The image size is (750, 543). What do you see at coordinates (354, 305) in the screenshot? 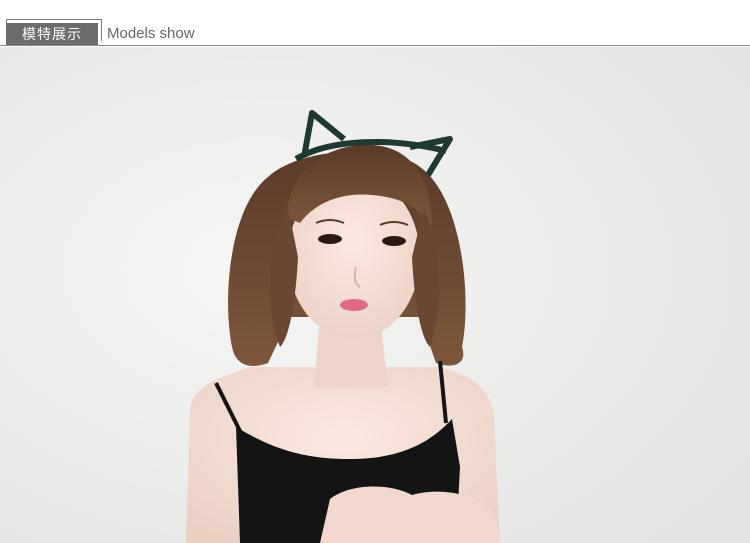
I see `lips` at bounding box center [354, 305].